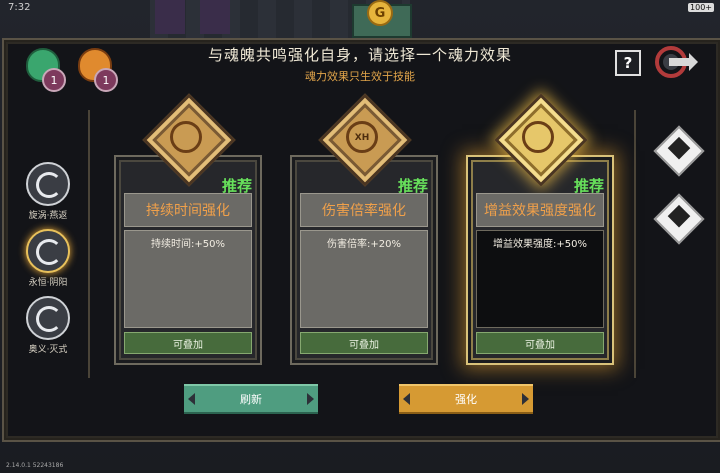 The width and height of the screenshot is (720, 473). What do you see at coordinates (364, 210) in the screenshot?
I see `card-title: 伤害倍率强化` at bounding box center [364, 210].